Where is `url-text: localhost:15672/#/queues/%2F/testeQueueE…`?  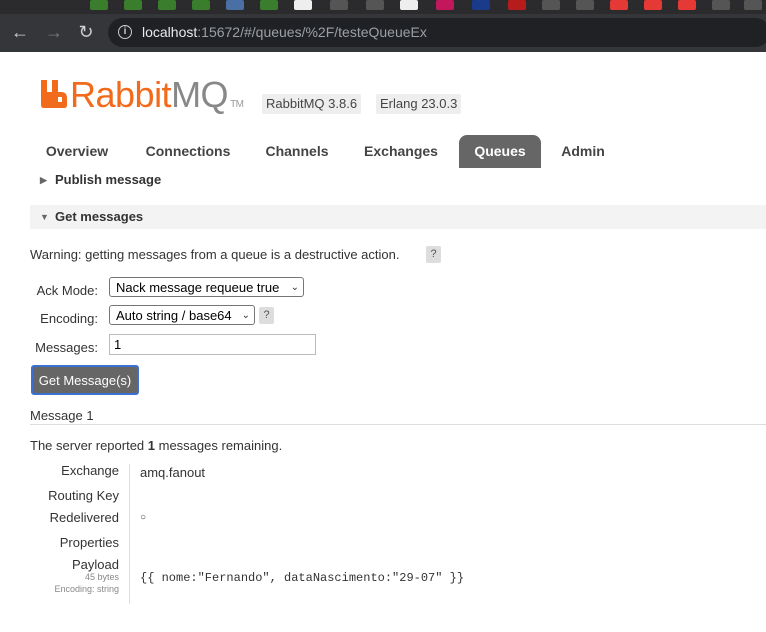
url-text: localhost:15672/#/queues/%2F/testeQueueE… is located at coordinates (284, 32).